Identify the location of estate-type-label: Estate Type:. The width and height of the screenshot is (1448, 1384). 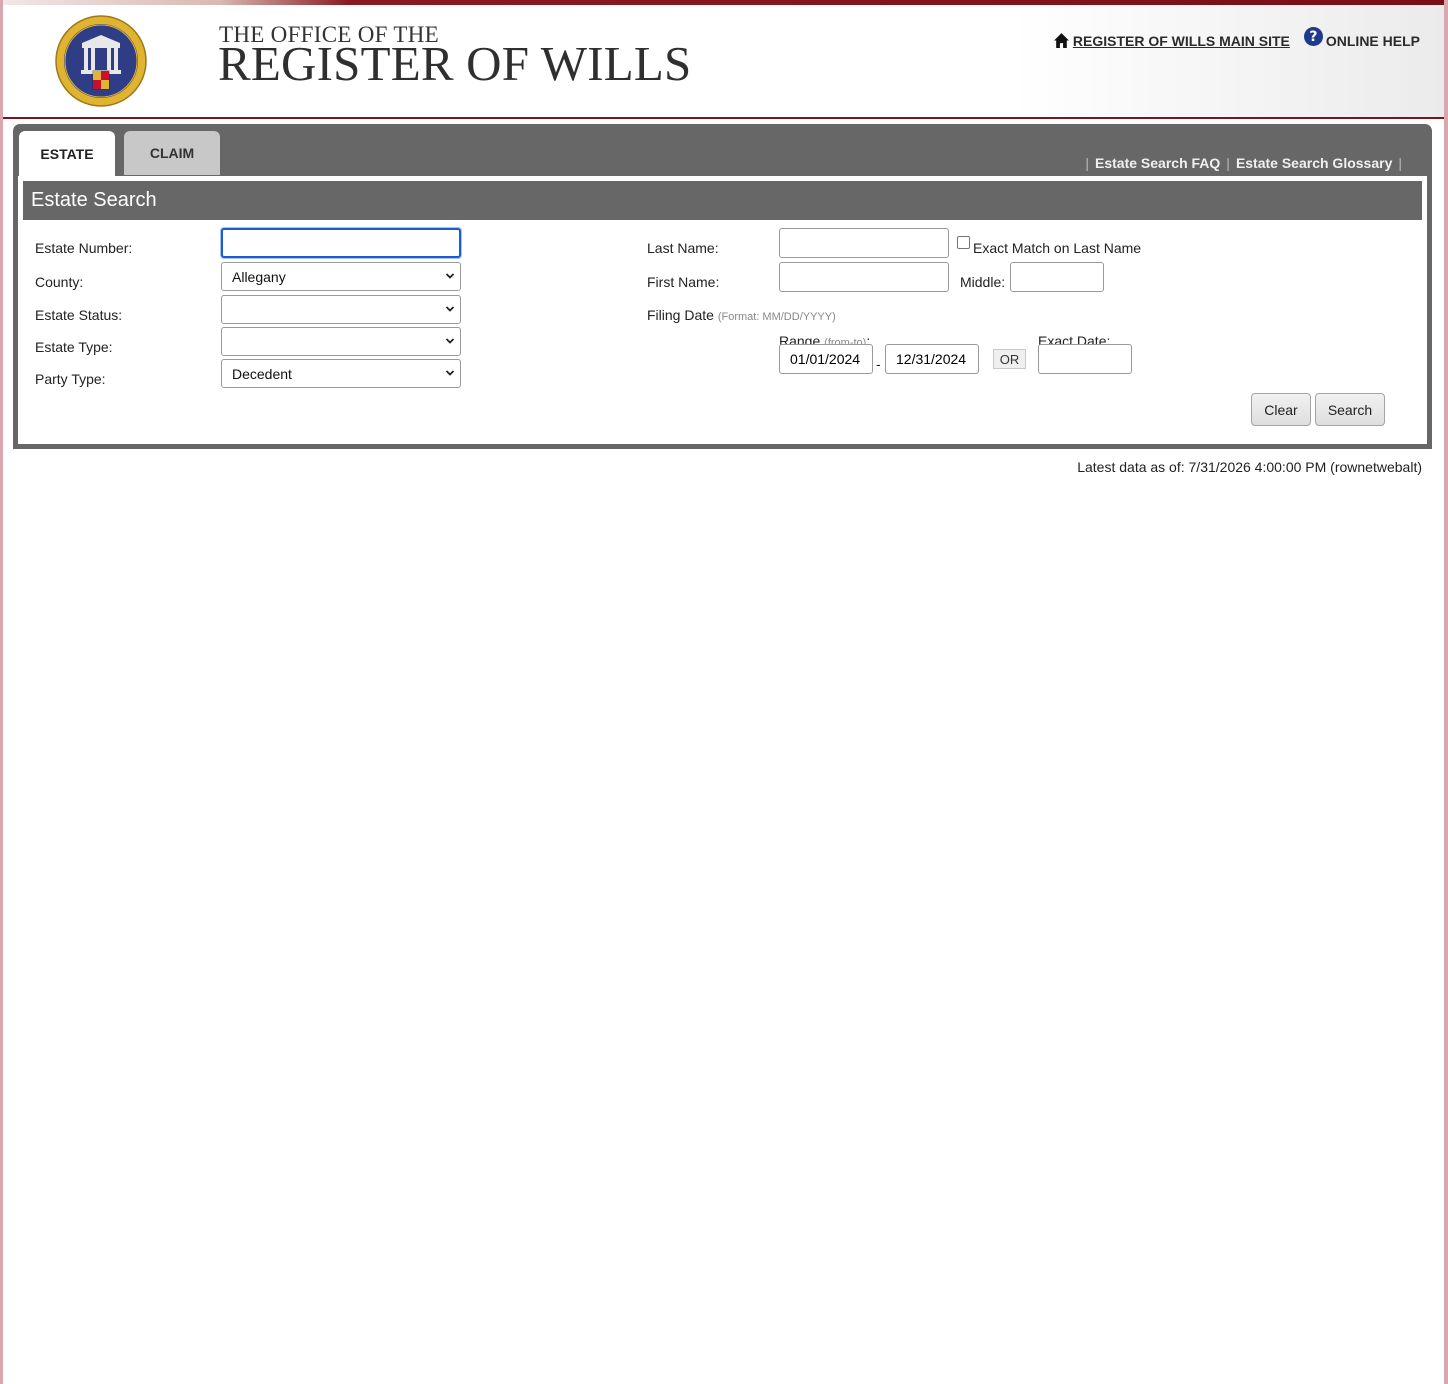
(74, 347).